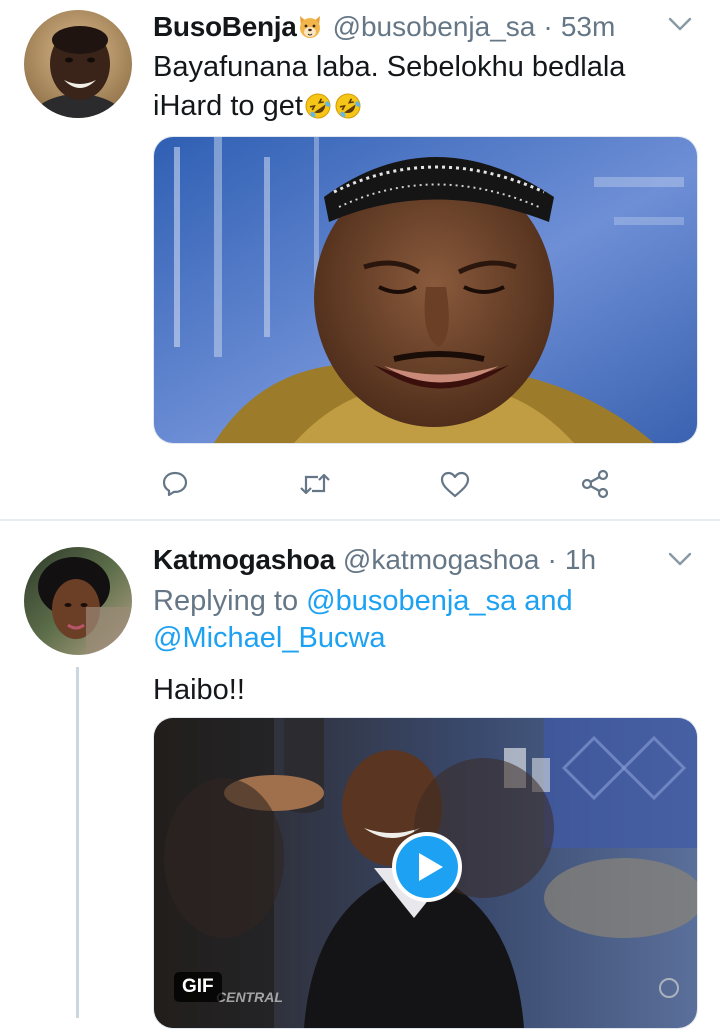  Describe the element at coordinates (198, 987) in the screenshot. I see `gif-badge: GIF` at that location.